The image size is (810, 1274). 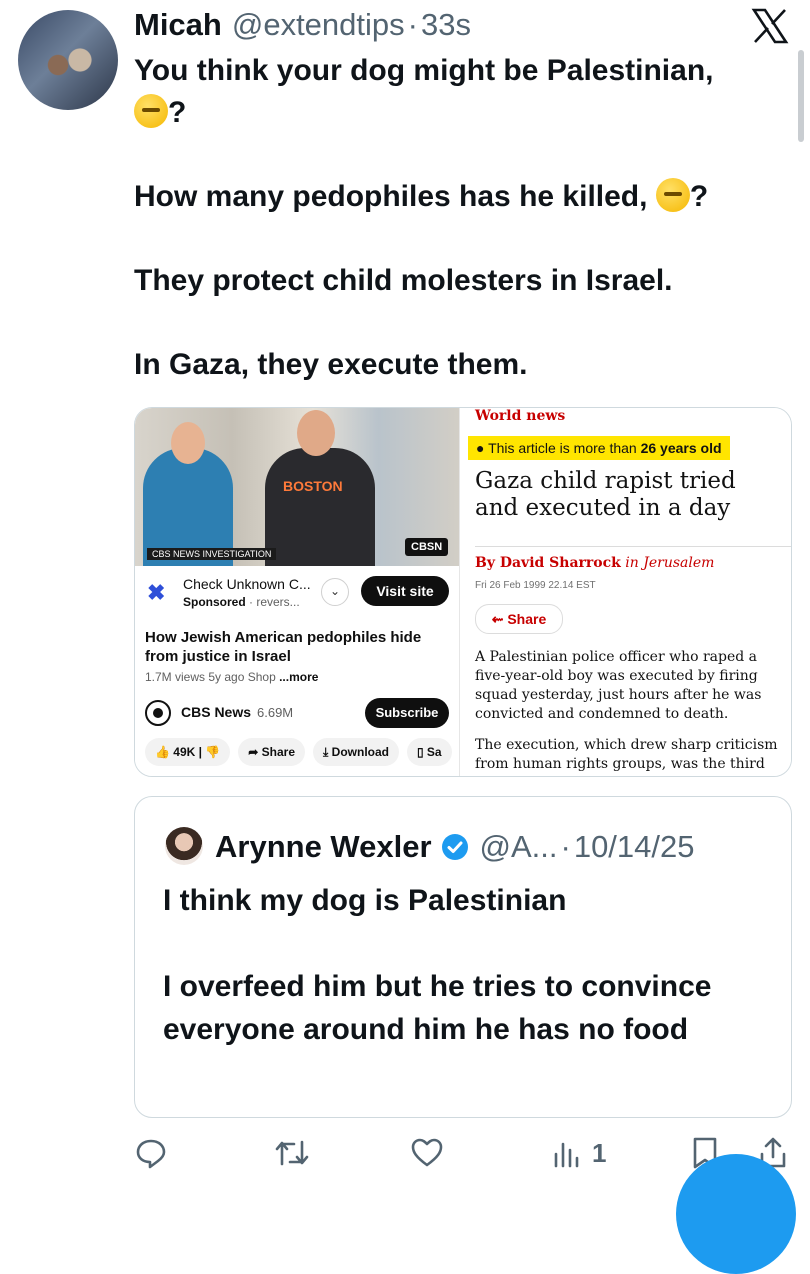 I want to click on compose-fab-button, so click(x=736, y=1214).